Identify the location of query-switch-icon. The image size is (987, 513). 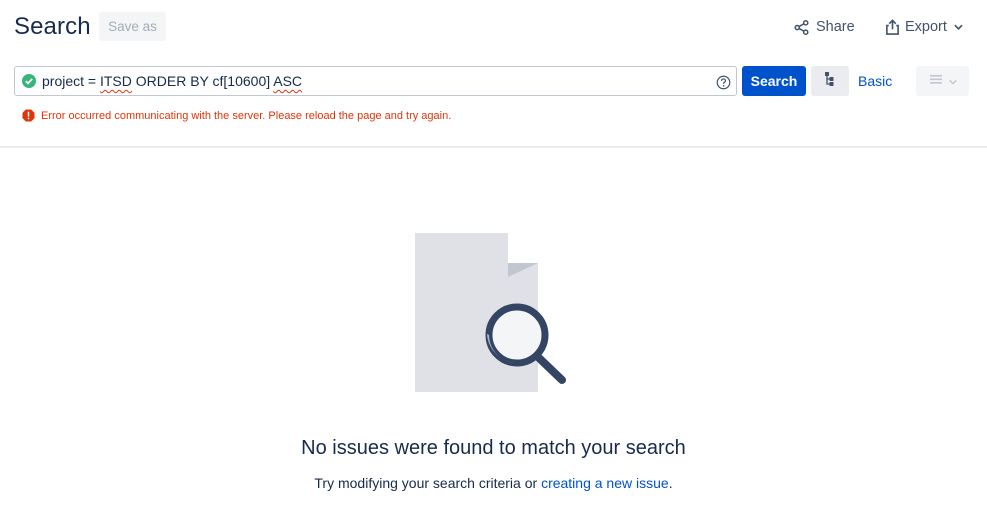
(830, 81).